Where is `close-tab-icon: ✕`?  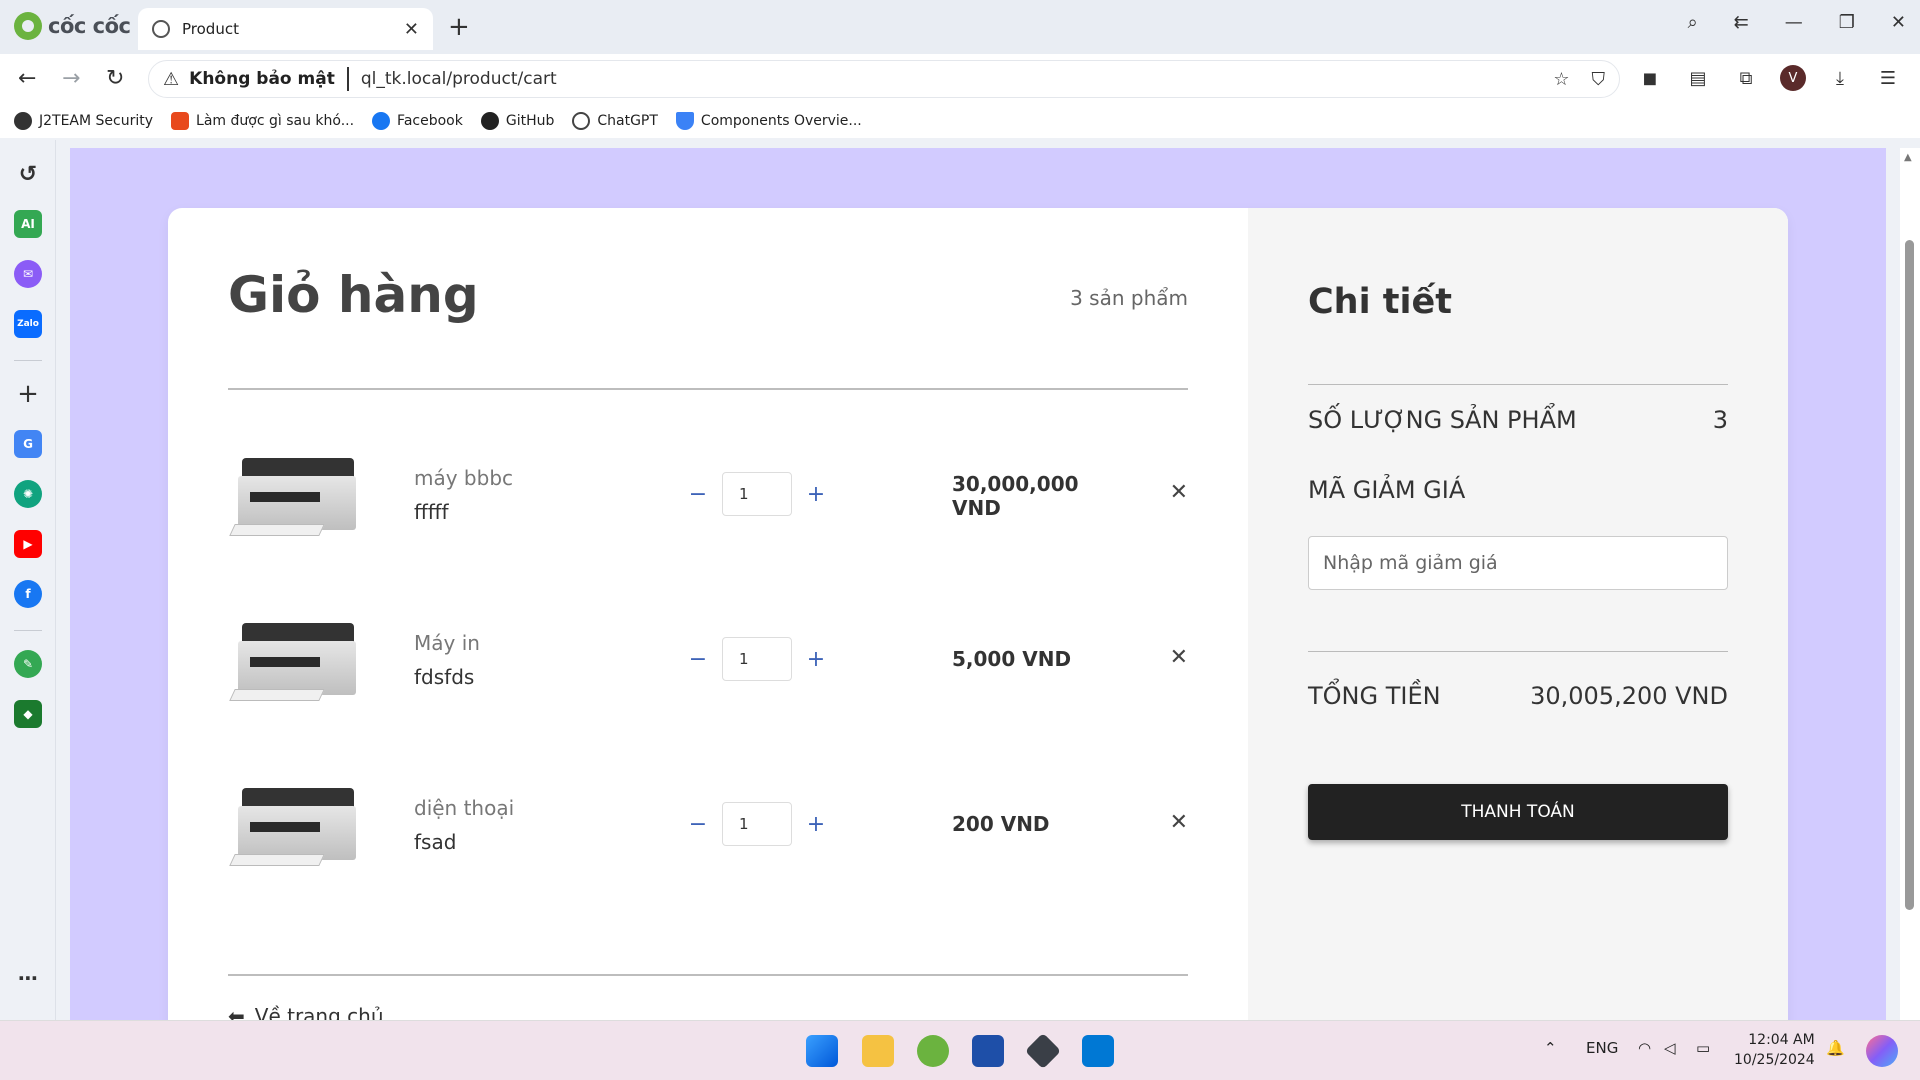
close-tab-icon: ✕ is located at coordinates (411, 29).